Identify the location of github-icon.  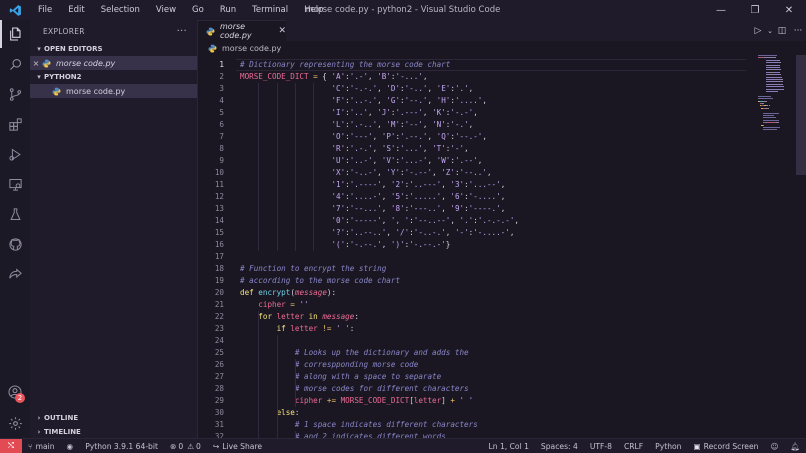
(15, 244).